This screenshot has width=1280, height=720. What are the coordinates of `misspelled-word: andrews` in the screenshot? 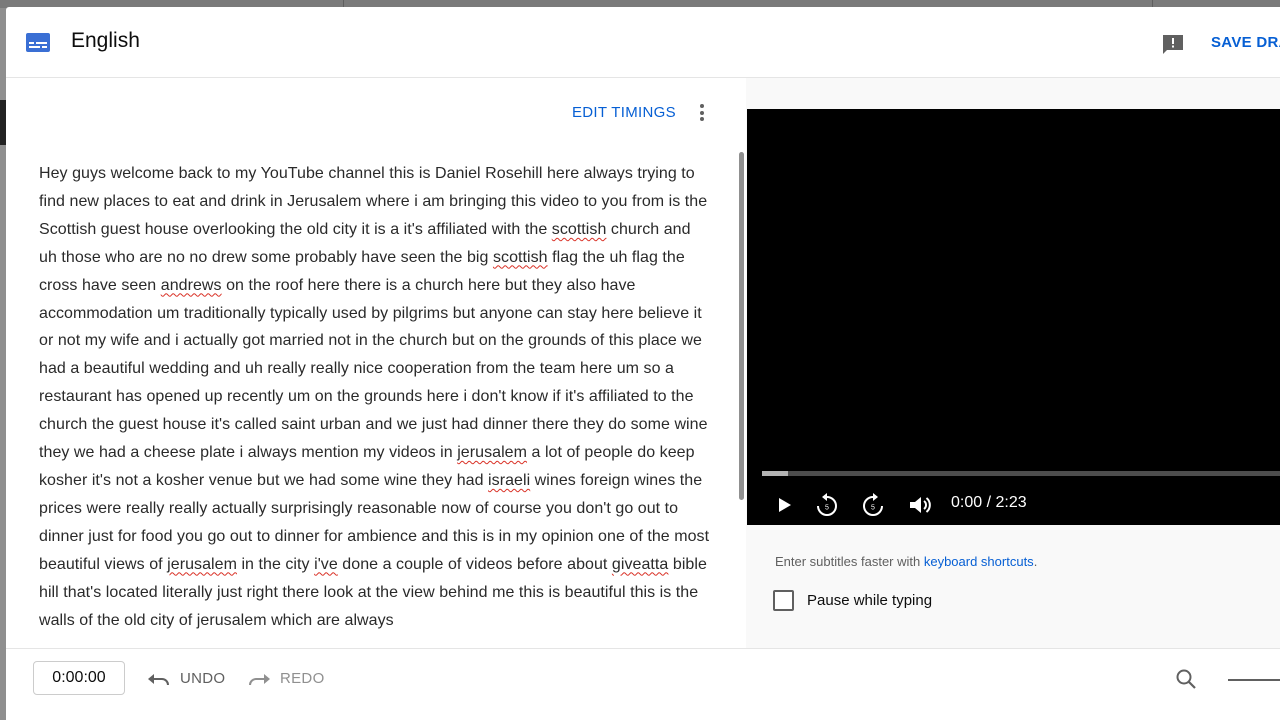 It's located at (191, 285).